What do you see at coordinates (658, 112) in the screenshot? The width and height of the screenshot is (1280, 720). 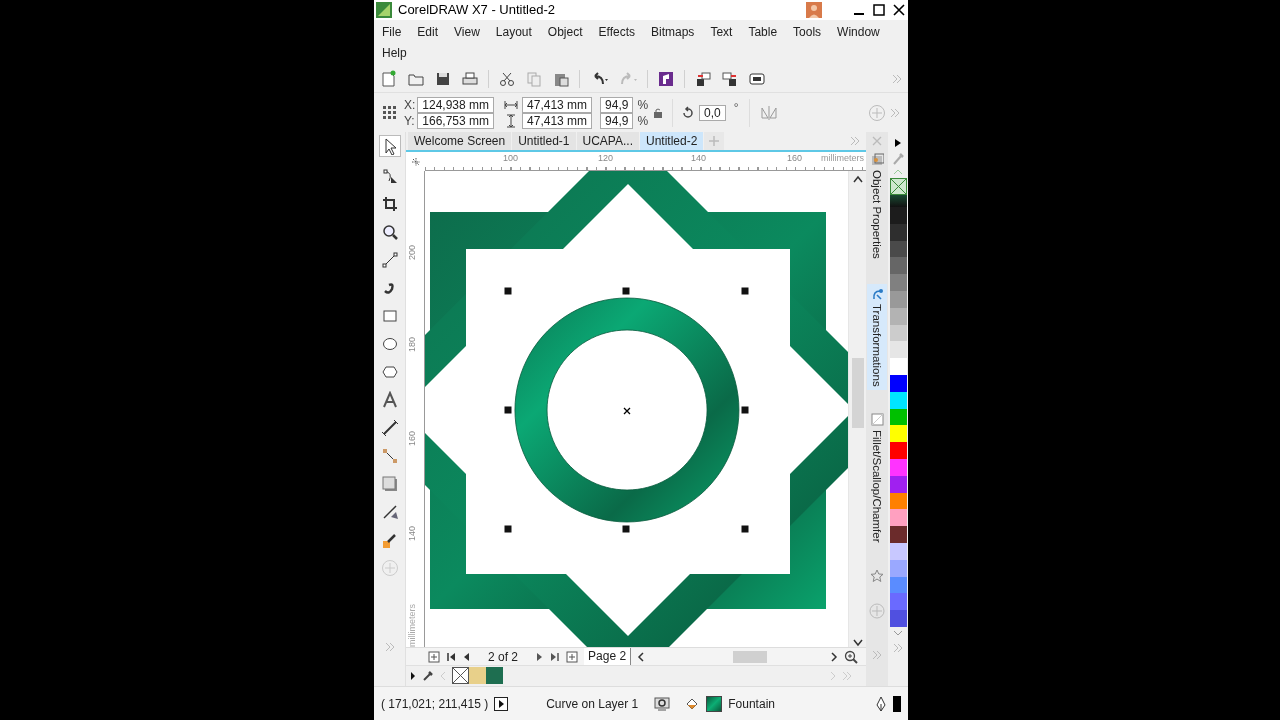 I see `lock-ratio-icon` at bounding box center [658, 112].